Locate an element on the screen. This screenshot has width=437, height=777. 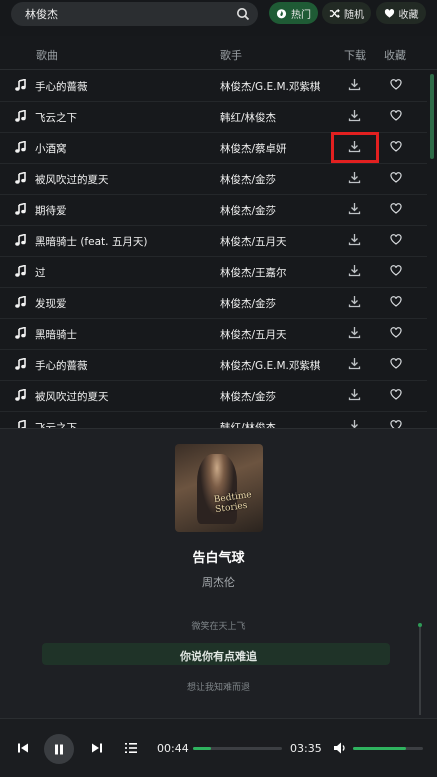
play-pause-button is located at coordinates (59, 749).